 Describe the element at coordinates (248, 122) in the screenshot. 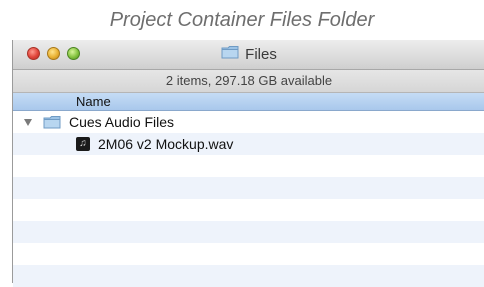

I see `list-item: Cues Audio Files` at that location.